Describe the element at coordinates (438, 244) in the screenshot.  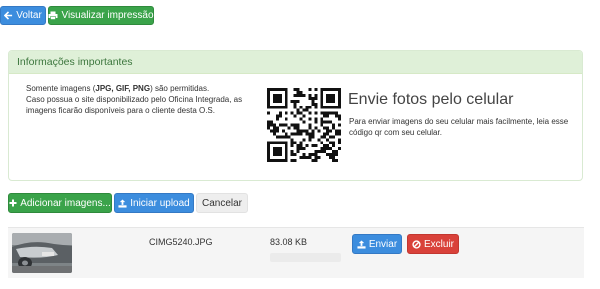
I see `delete-file-label: Excluir` at that location.